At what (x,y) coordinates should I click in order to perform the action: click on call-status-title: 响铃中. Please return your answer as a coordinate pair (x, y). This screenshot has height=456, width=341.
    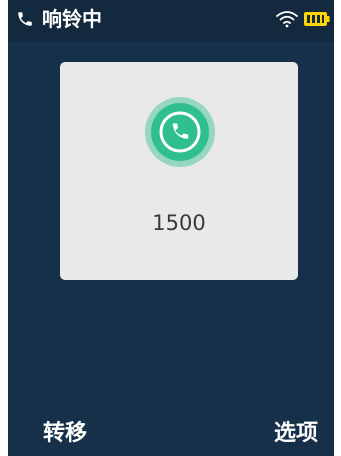
    Looking at the image, I should click on (72, 19).